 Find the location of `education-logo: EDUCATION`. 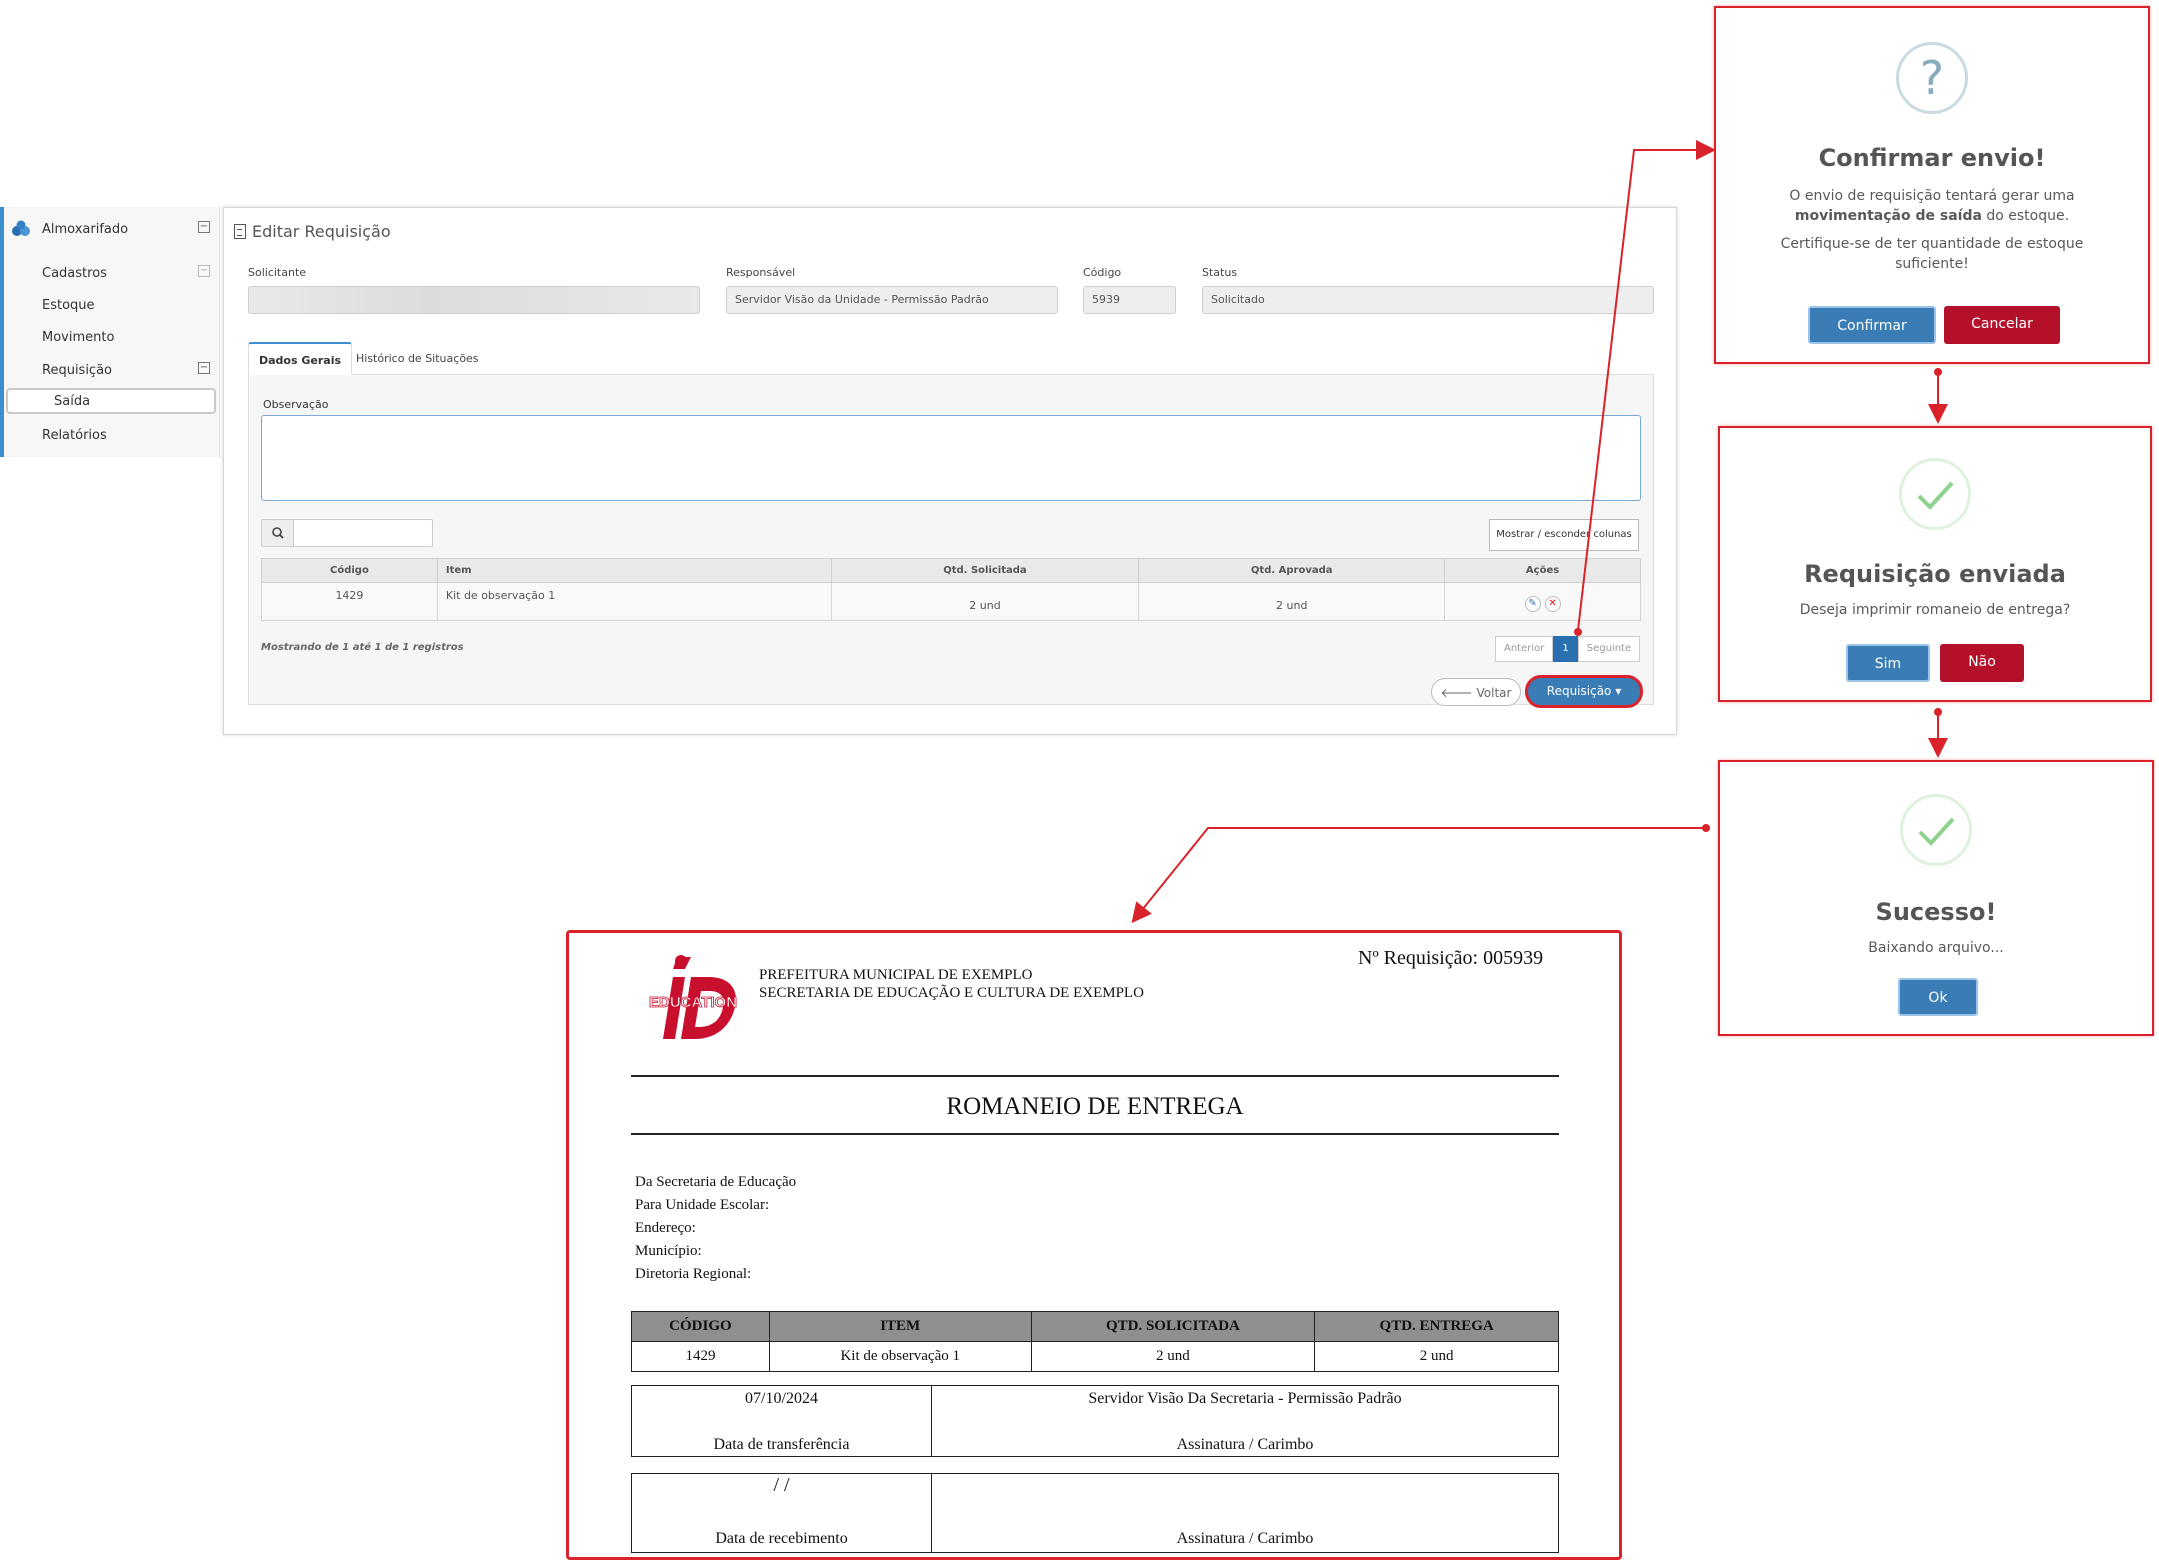

education-logo: EDUCATION is located at coordinates (693, 997).